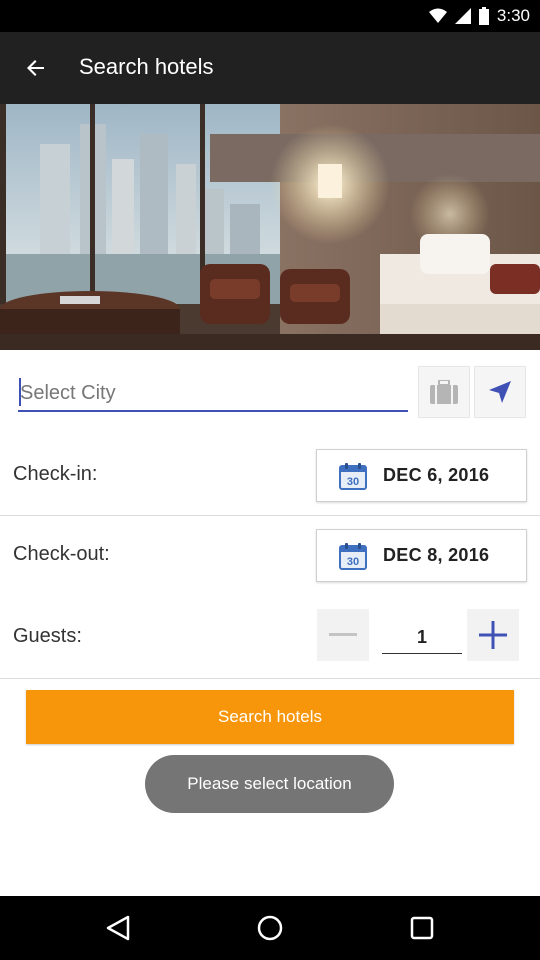  I want to click on square-recents-icon, so click(422, 928).